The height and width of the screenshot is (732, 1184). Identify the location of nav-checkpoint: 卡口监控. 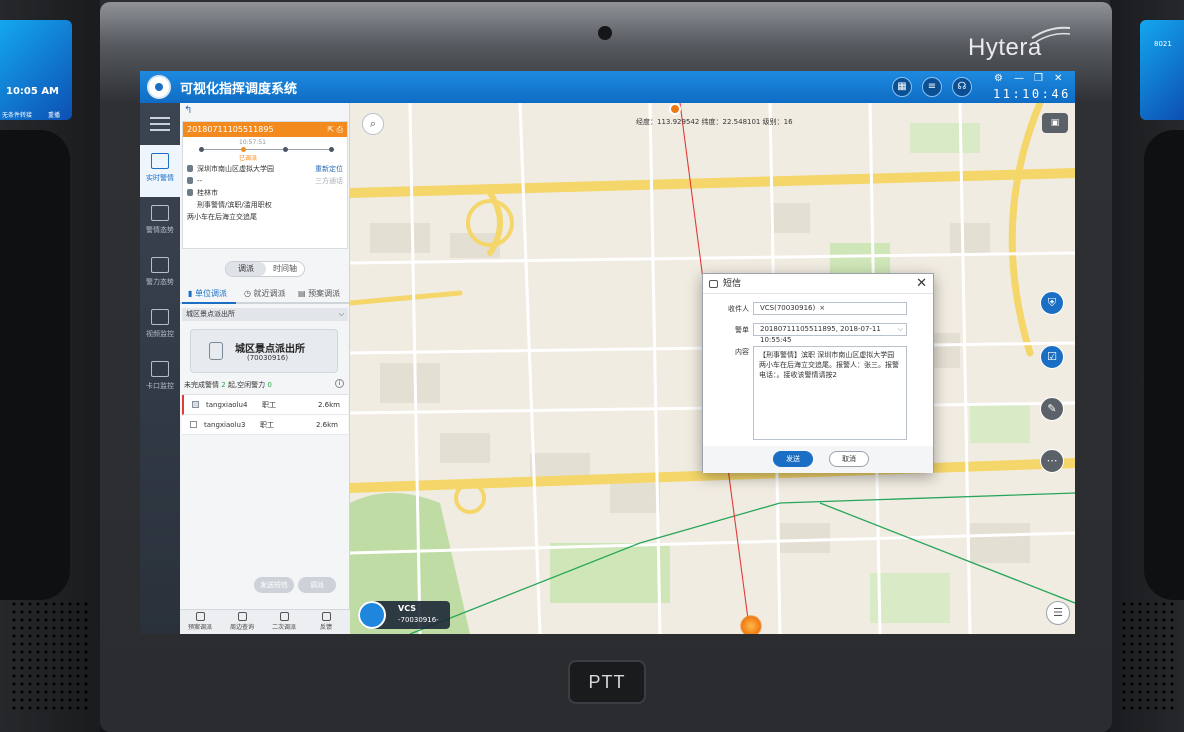
(160, 379).